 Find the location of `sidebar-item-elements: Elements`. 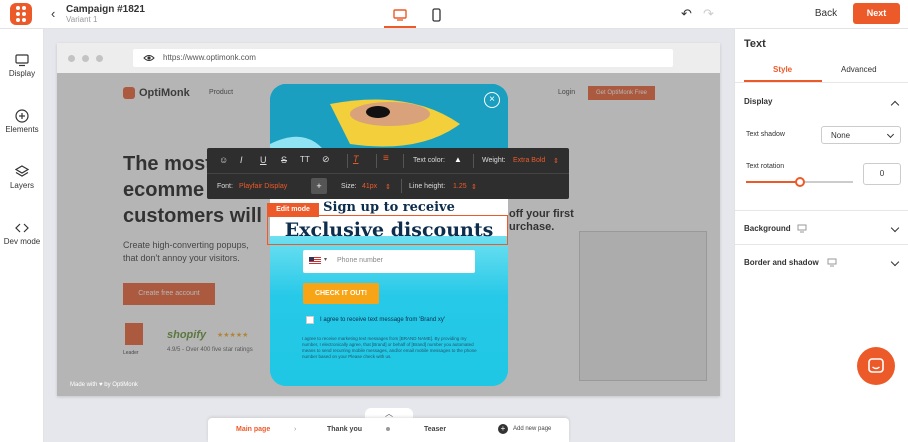

sidebar-item-elements: Elements is located at coordinates (22, 120).